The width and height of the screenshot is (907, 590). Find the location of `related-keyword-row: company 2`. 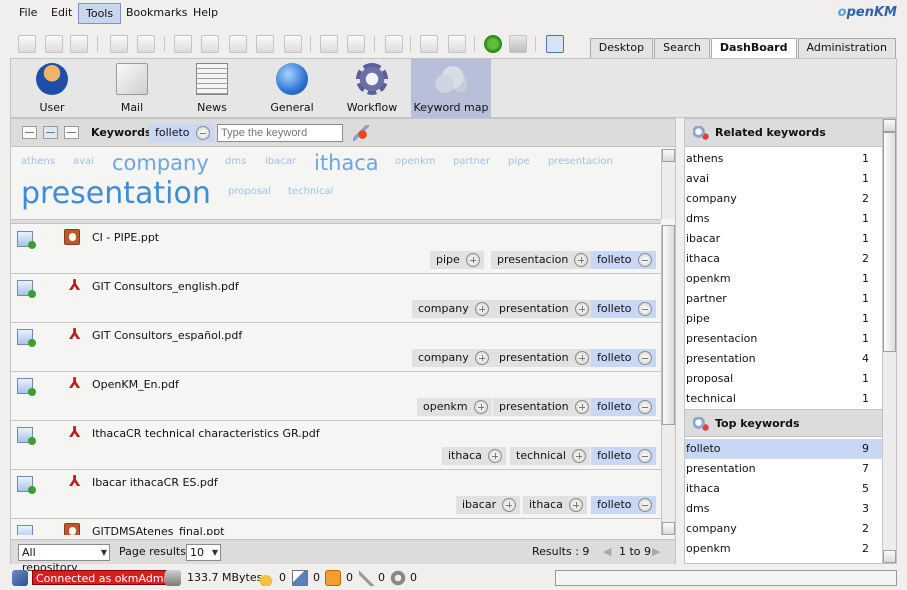

related-keyword-row: company 2 is located at coordinates (783, 199).